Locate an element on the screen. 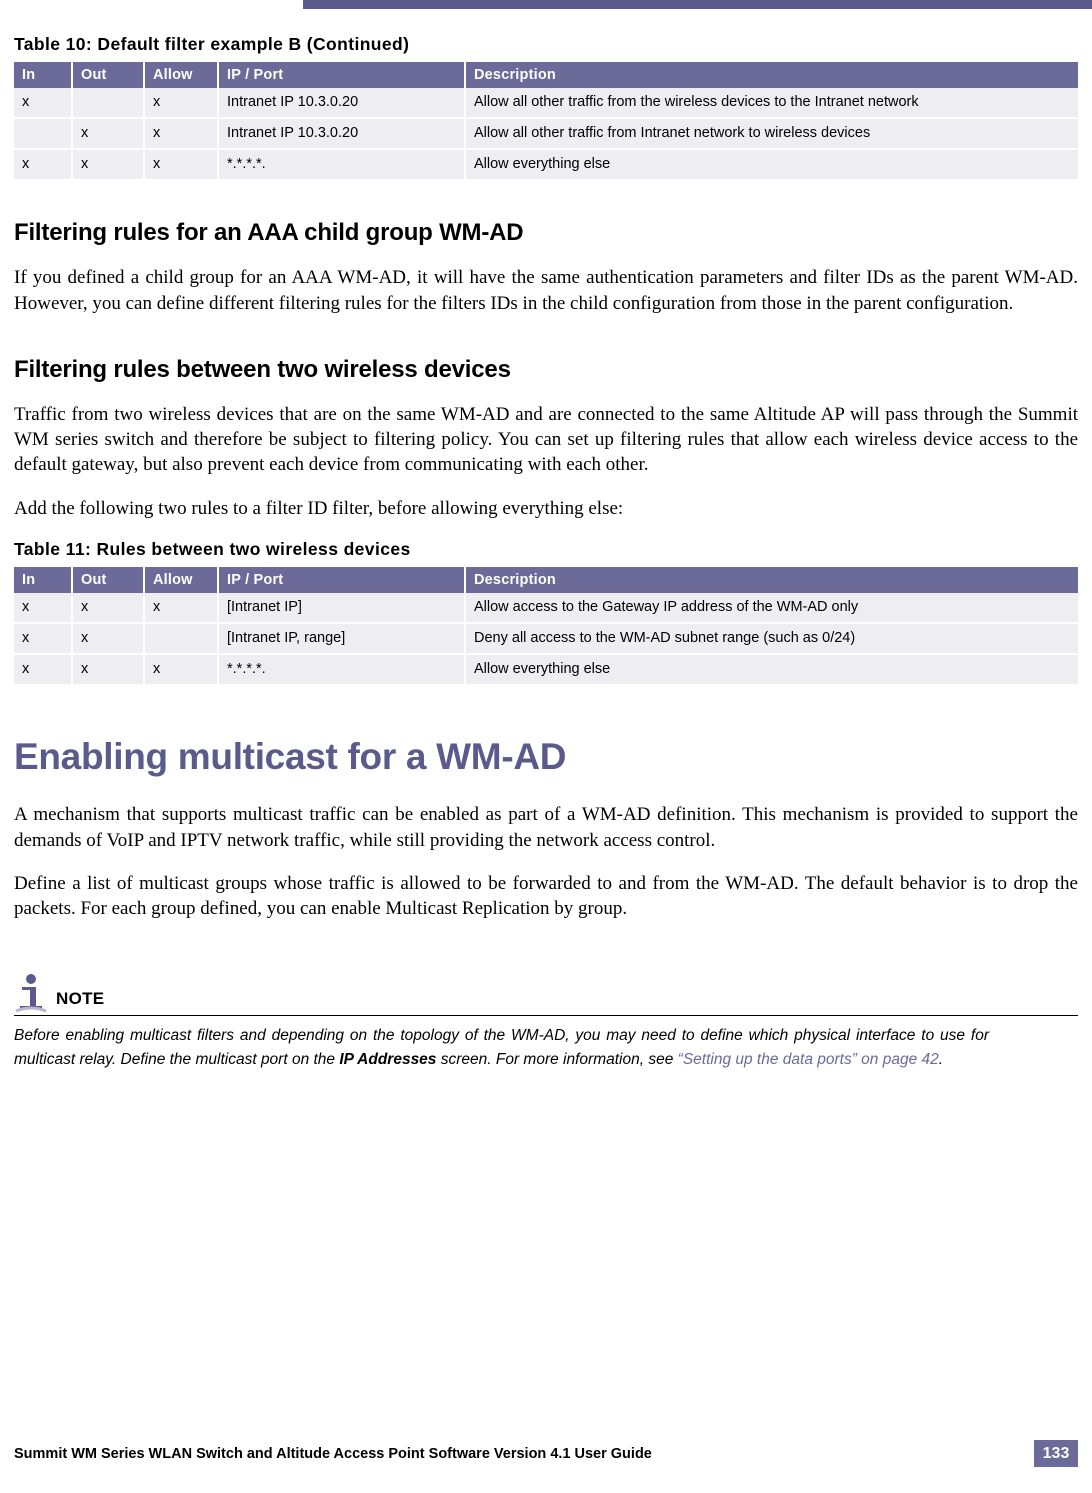 The image size is (1092, 1493). note-text-bold: IP Addresses is located at coordinates (388, 1059).